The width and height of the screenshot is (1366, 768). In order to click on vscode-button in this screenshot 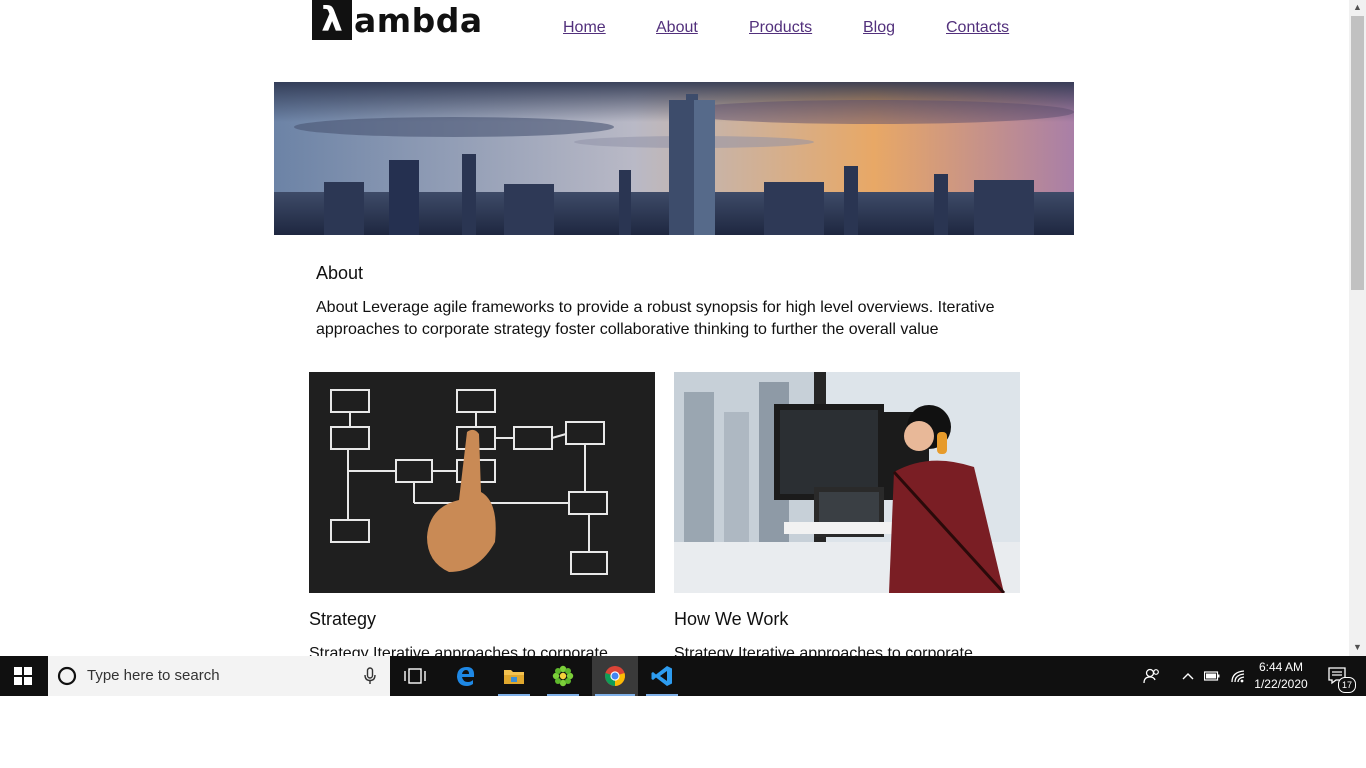, I will do `click(662, 676)`.